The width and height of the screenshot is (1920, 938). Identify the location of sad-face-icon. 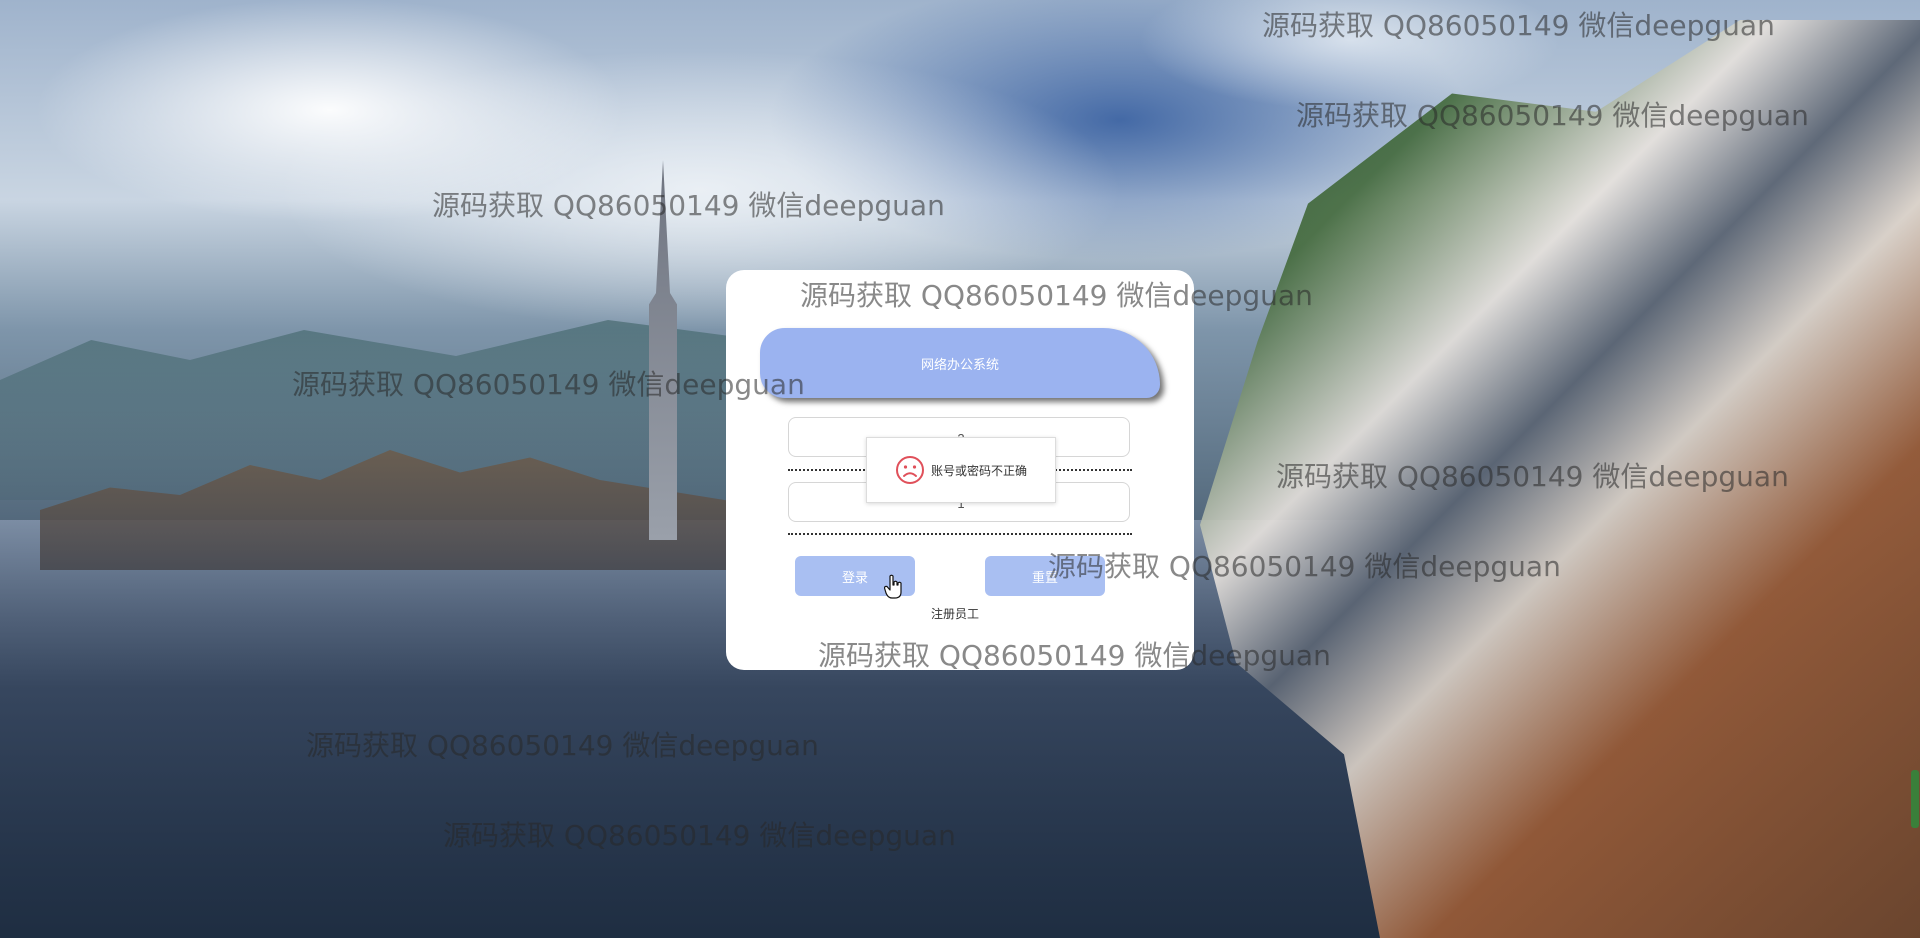
(909, 470).